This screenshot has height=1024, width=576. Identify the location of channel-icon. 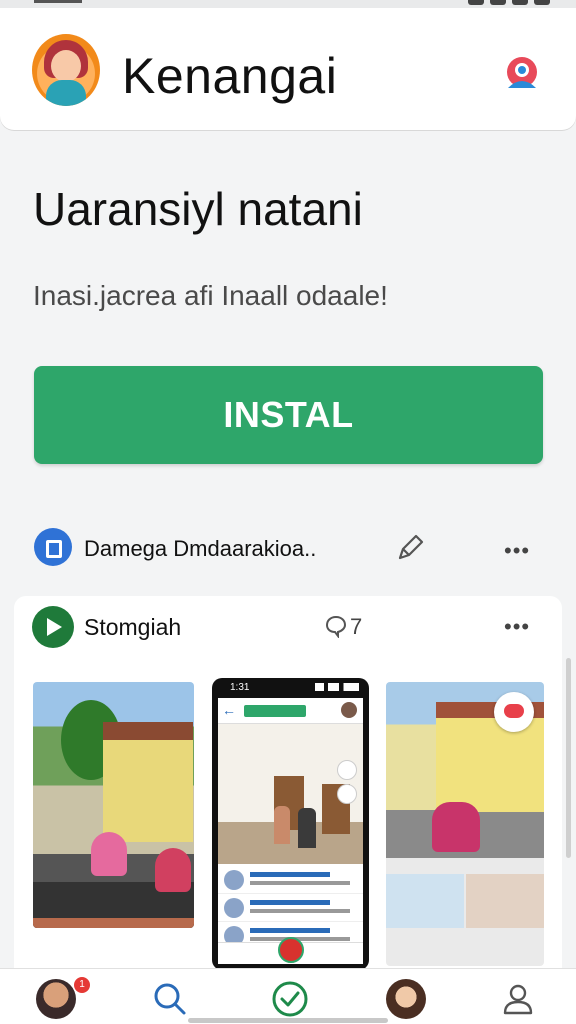
(53, 627).